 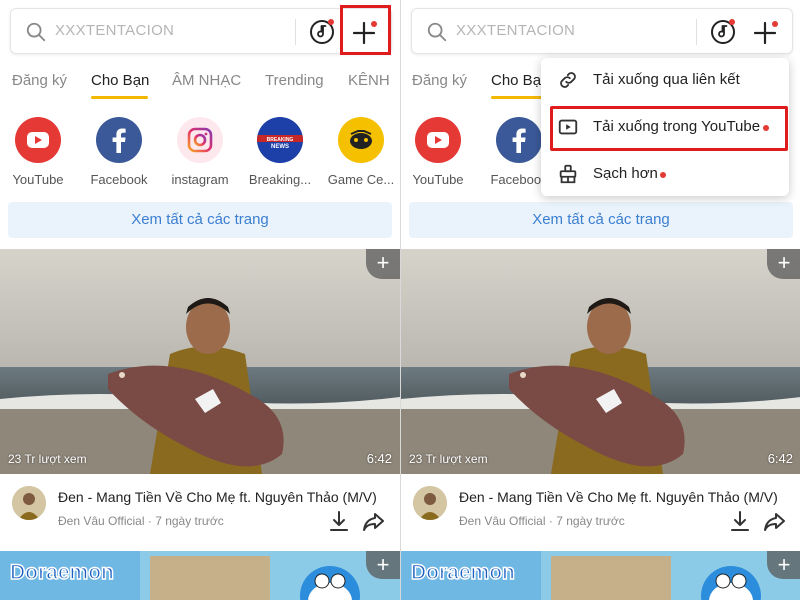 I want to click on plus-notification-dot, so click(x=775, y=24).